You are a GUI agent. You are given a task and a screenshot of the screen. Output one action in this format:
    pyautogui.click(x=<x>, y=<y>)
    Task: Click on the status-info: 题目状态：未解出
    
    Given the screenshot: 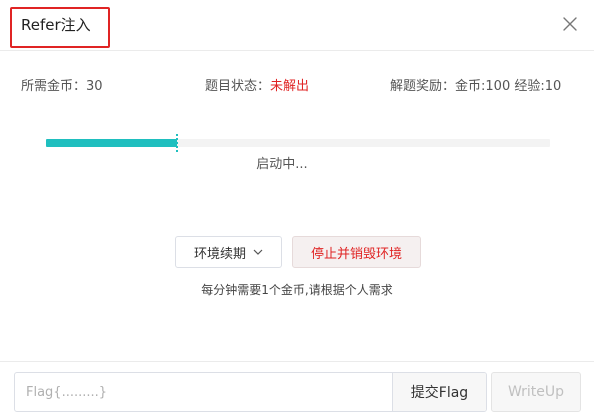 What is the action you would take?
    pyautogui.click(x=257, y=87)
    